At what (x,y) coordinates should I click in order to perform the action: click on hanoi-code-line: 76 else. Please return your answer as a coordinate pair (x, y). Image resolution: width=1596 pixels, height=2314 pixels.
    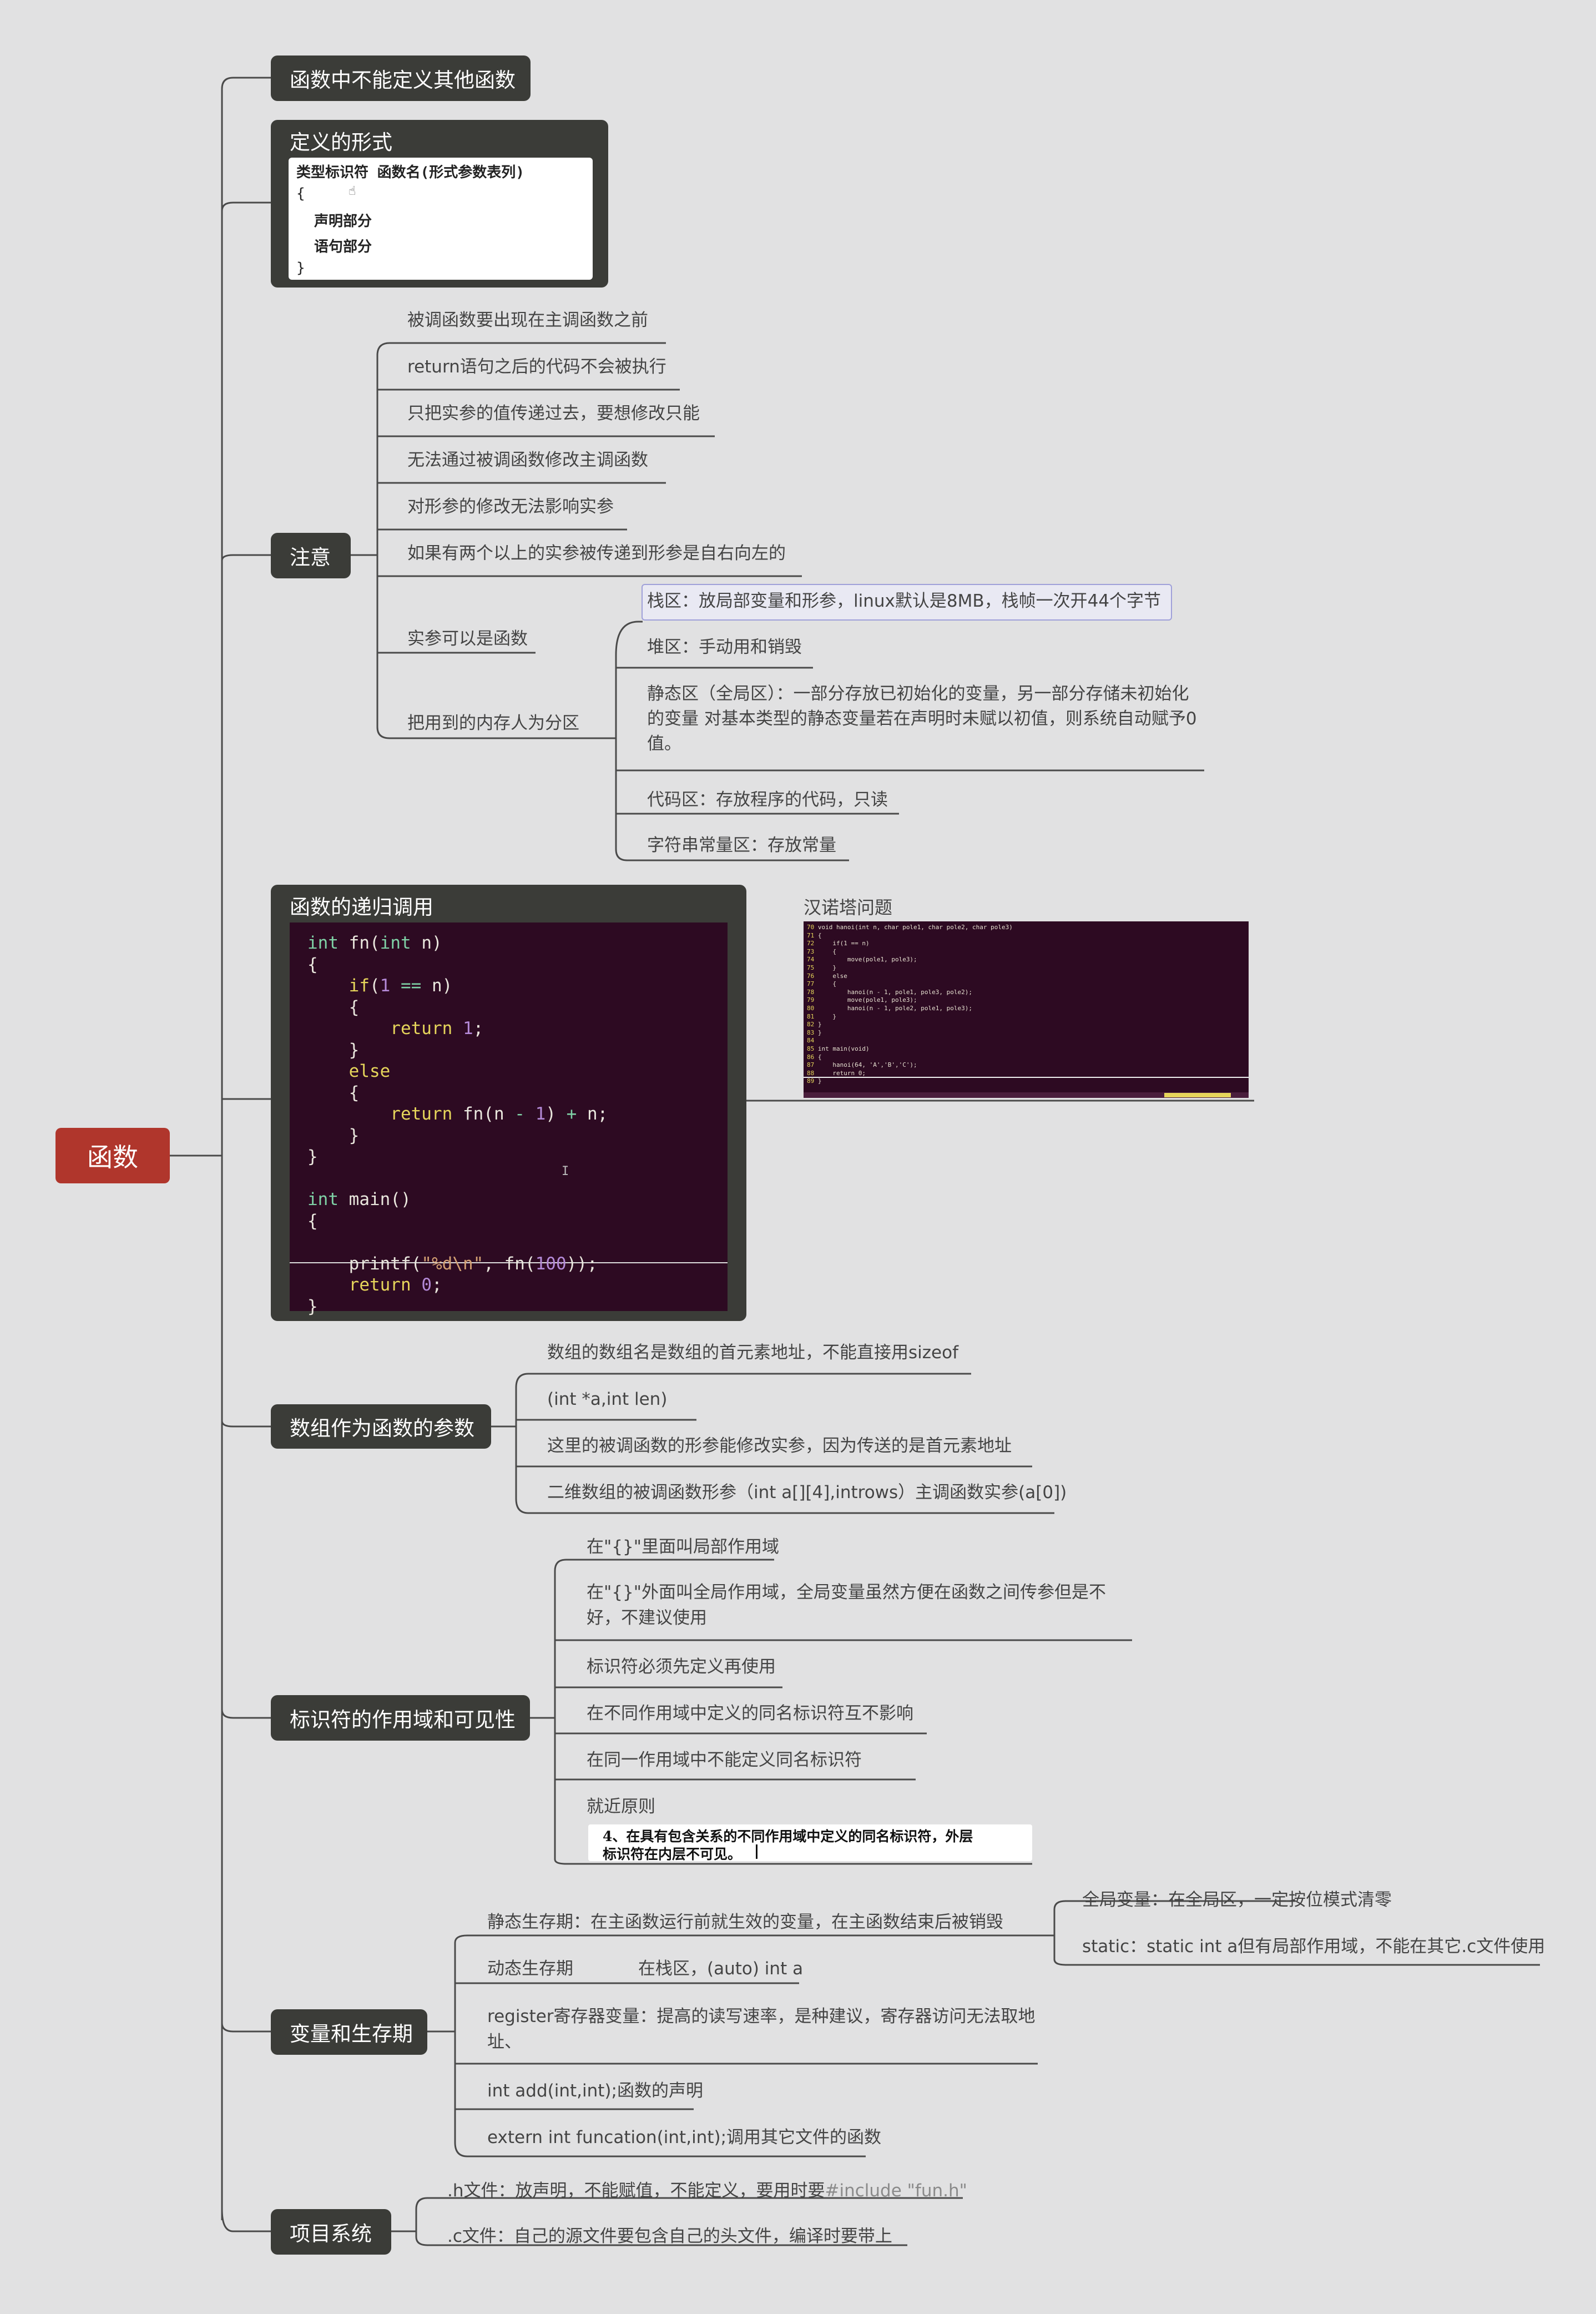
    Looking at the image, I should click on (827, 976).